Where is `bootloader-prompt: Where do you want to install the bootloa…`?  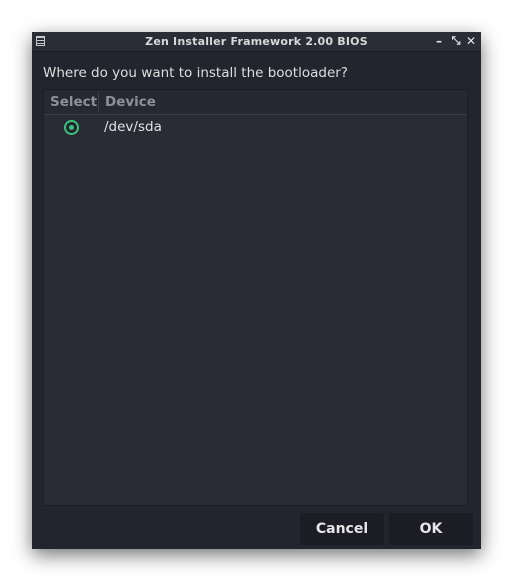
bootloader-prompt: Where do you want to install the bootloa… is located at coordinates (195, 73).